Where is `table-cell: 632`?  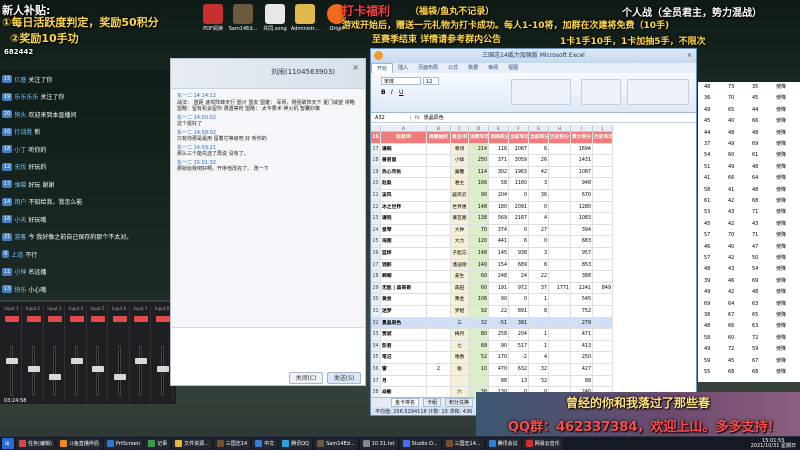
table-cell: 632 is located at coordinates (519, 370).